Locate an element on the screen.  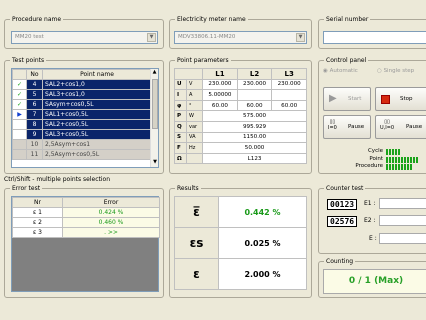
e-label: E : is located at coordinates (373, 238).